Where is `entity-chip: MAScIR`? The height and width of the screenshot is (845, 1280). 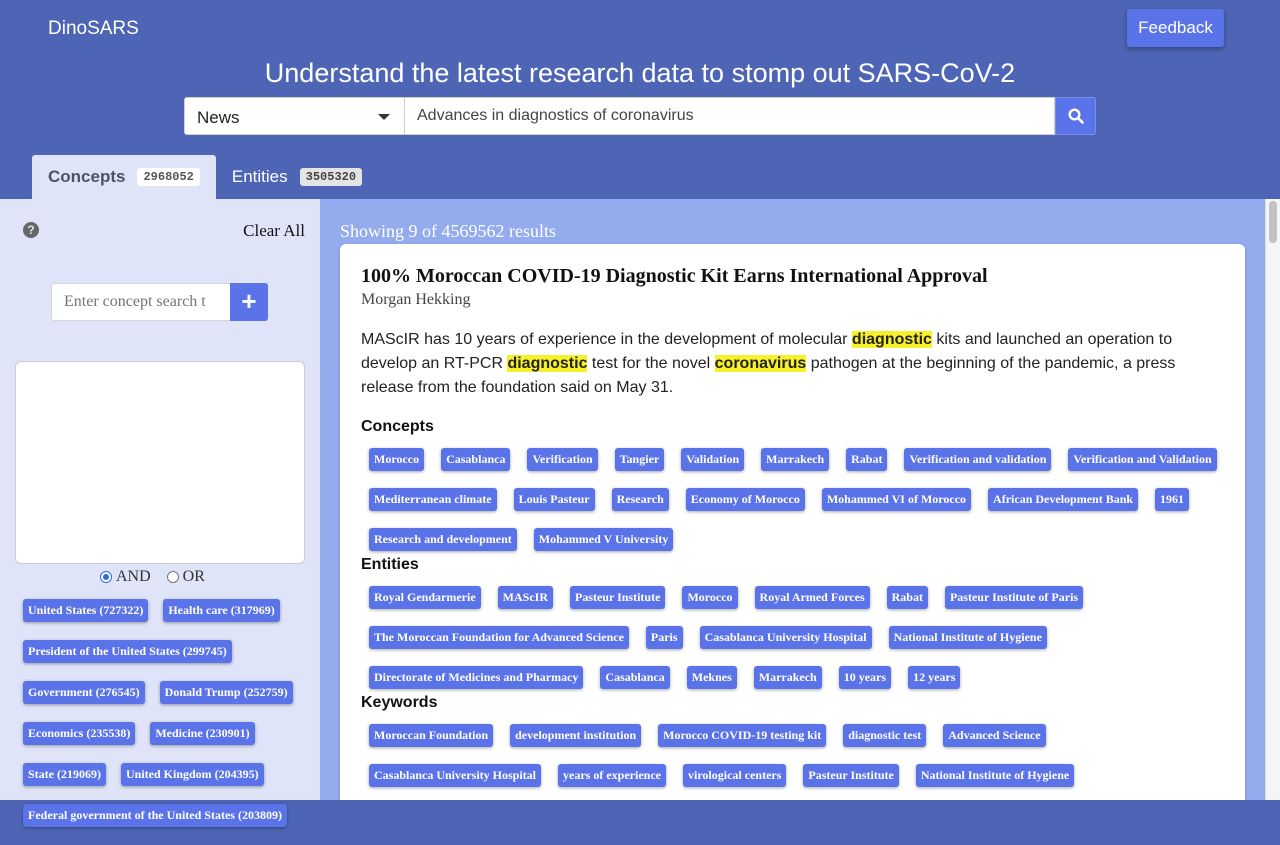 entity-chip: MAScIR is located at coordinates (525, 597).